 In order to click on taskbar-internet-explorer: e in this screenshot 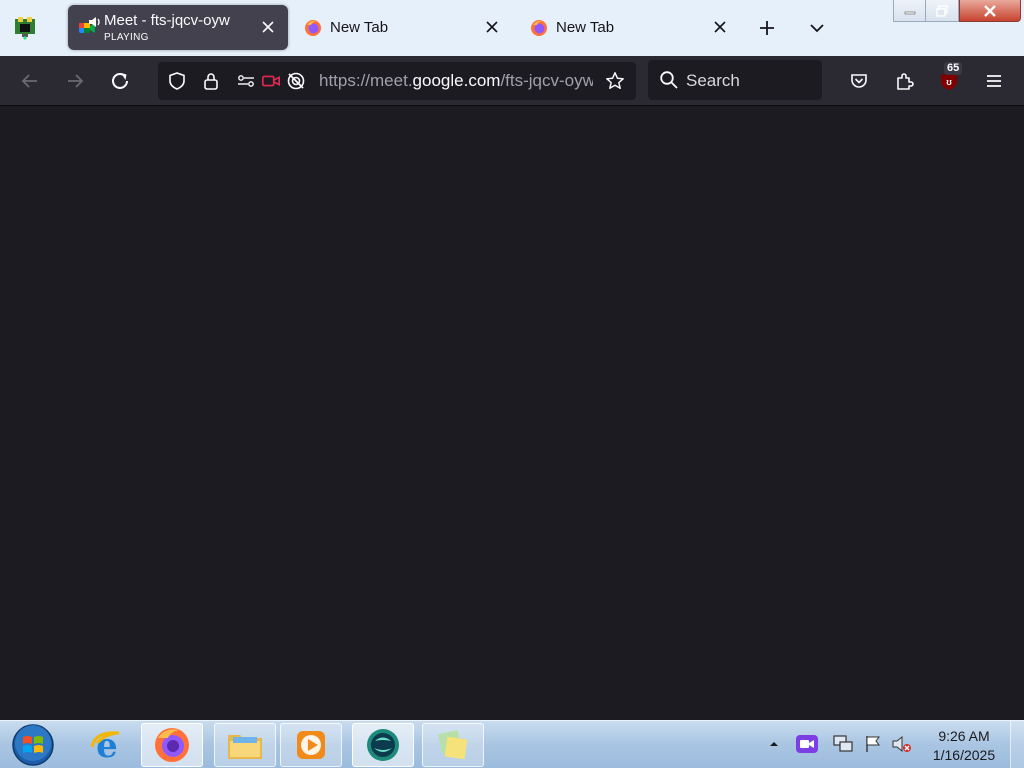, I will do `click(107, 745)`.